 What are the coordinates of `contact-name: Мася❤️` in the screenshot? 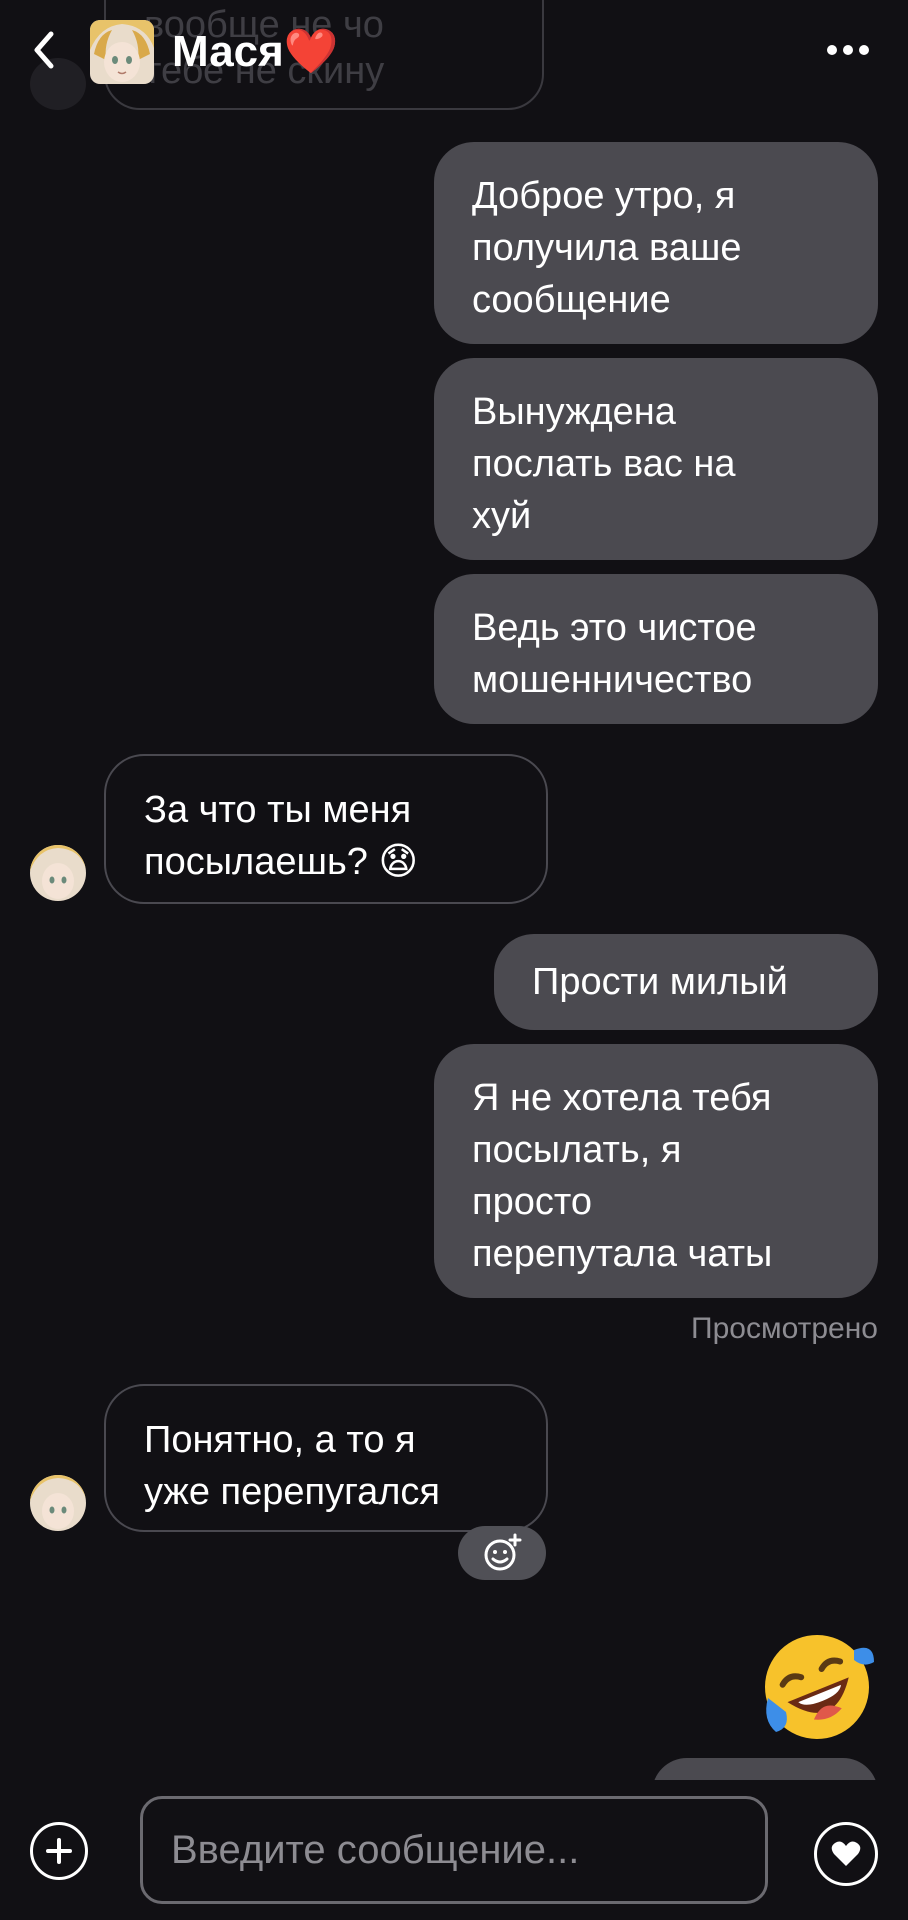 It's located at (255, 52).